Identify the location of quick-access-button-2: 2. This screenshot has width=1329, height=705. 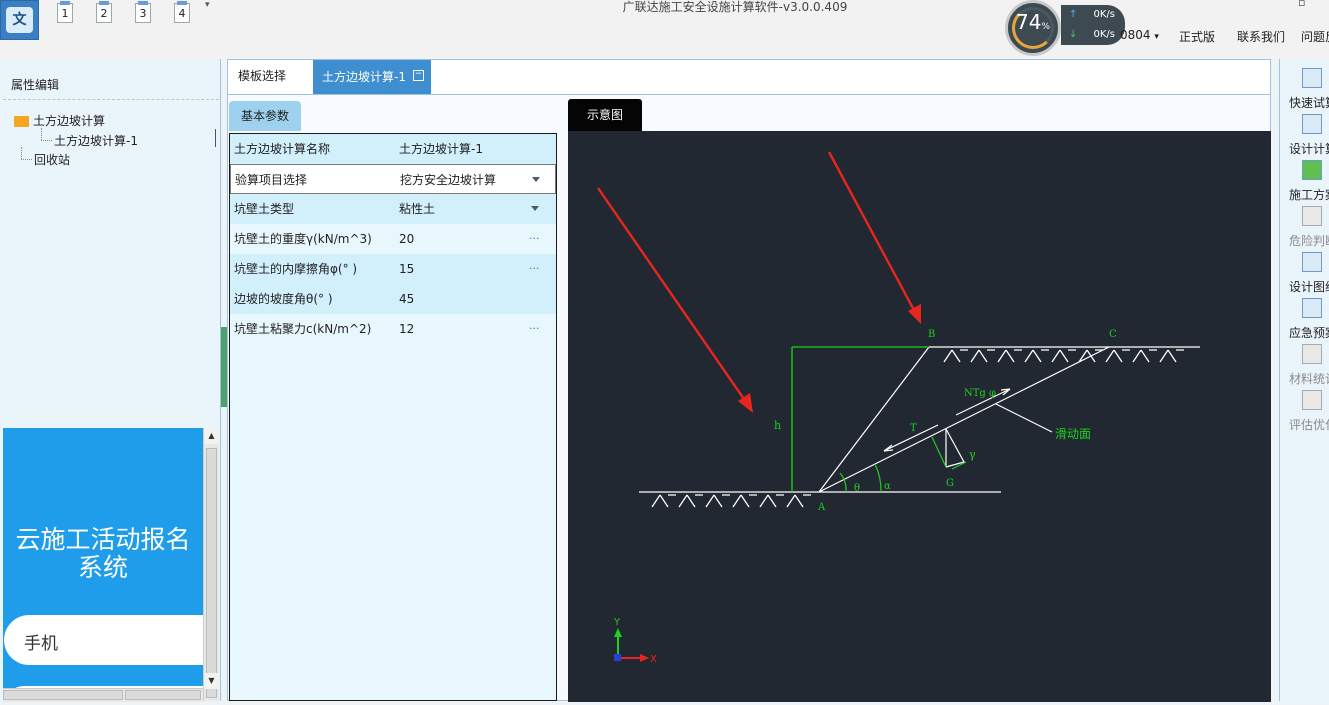
(104, 12).